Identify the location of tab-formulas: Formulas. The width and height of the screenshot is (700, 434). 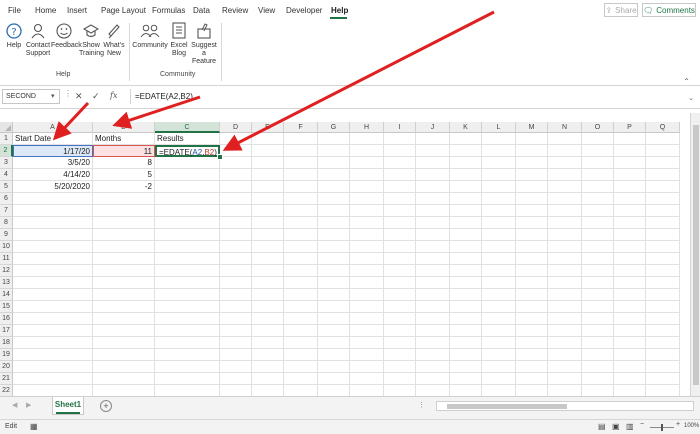
(168, 10).